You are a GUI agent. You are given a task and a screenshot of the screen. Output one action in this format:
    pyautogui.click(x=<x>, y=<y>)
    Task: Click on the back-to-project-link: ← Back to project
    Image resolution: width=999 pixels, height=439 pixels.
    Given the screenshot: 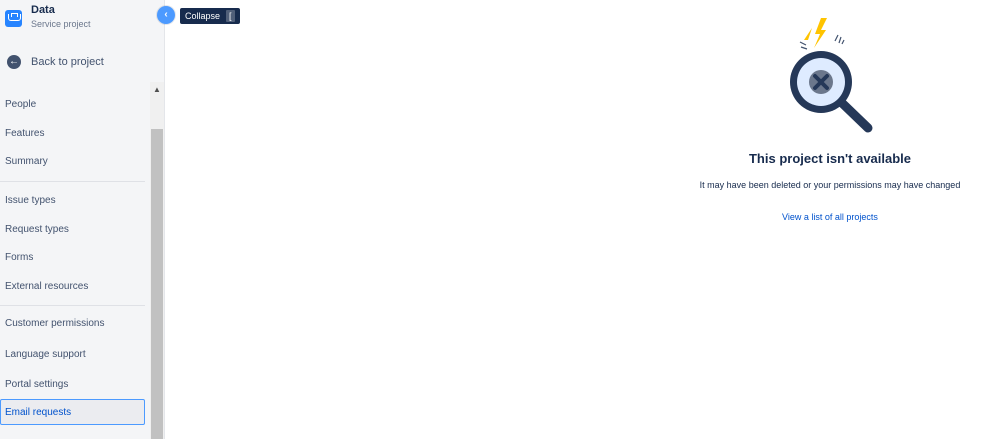 What is the action you would take?
    pyautogui.click(x=55, y=62)
    